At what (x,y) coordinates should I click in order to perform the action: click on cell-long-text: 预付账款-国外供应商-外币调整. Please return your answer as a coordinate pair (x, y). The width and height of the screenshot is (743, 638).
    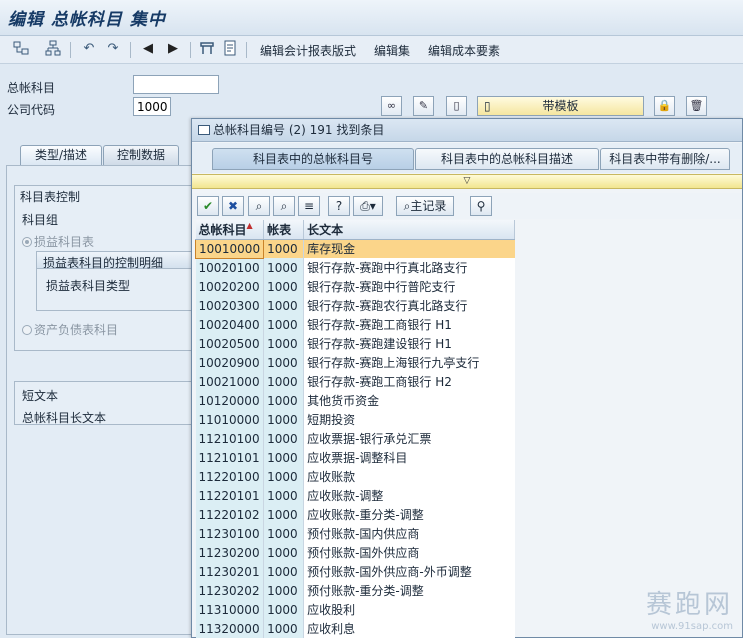
    Looking at the image, I should click on (409, 571).